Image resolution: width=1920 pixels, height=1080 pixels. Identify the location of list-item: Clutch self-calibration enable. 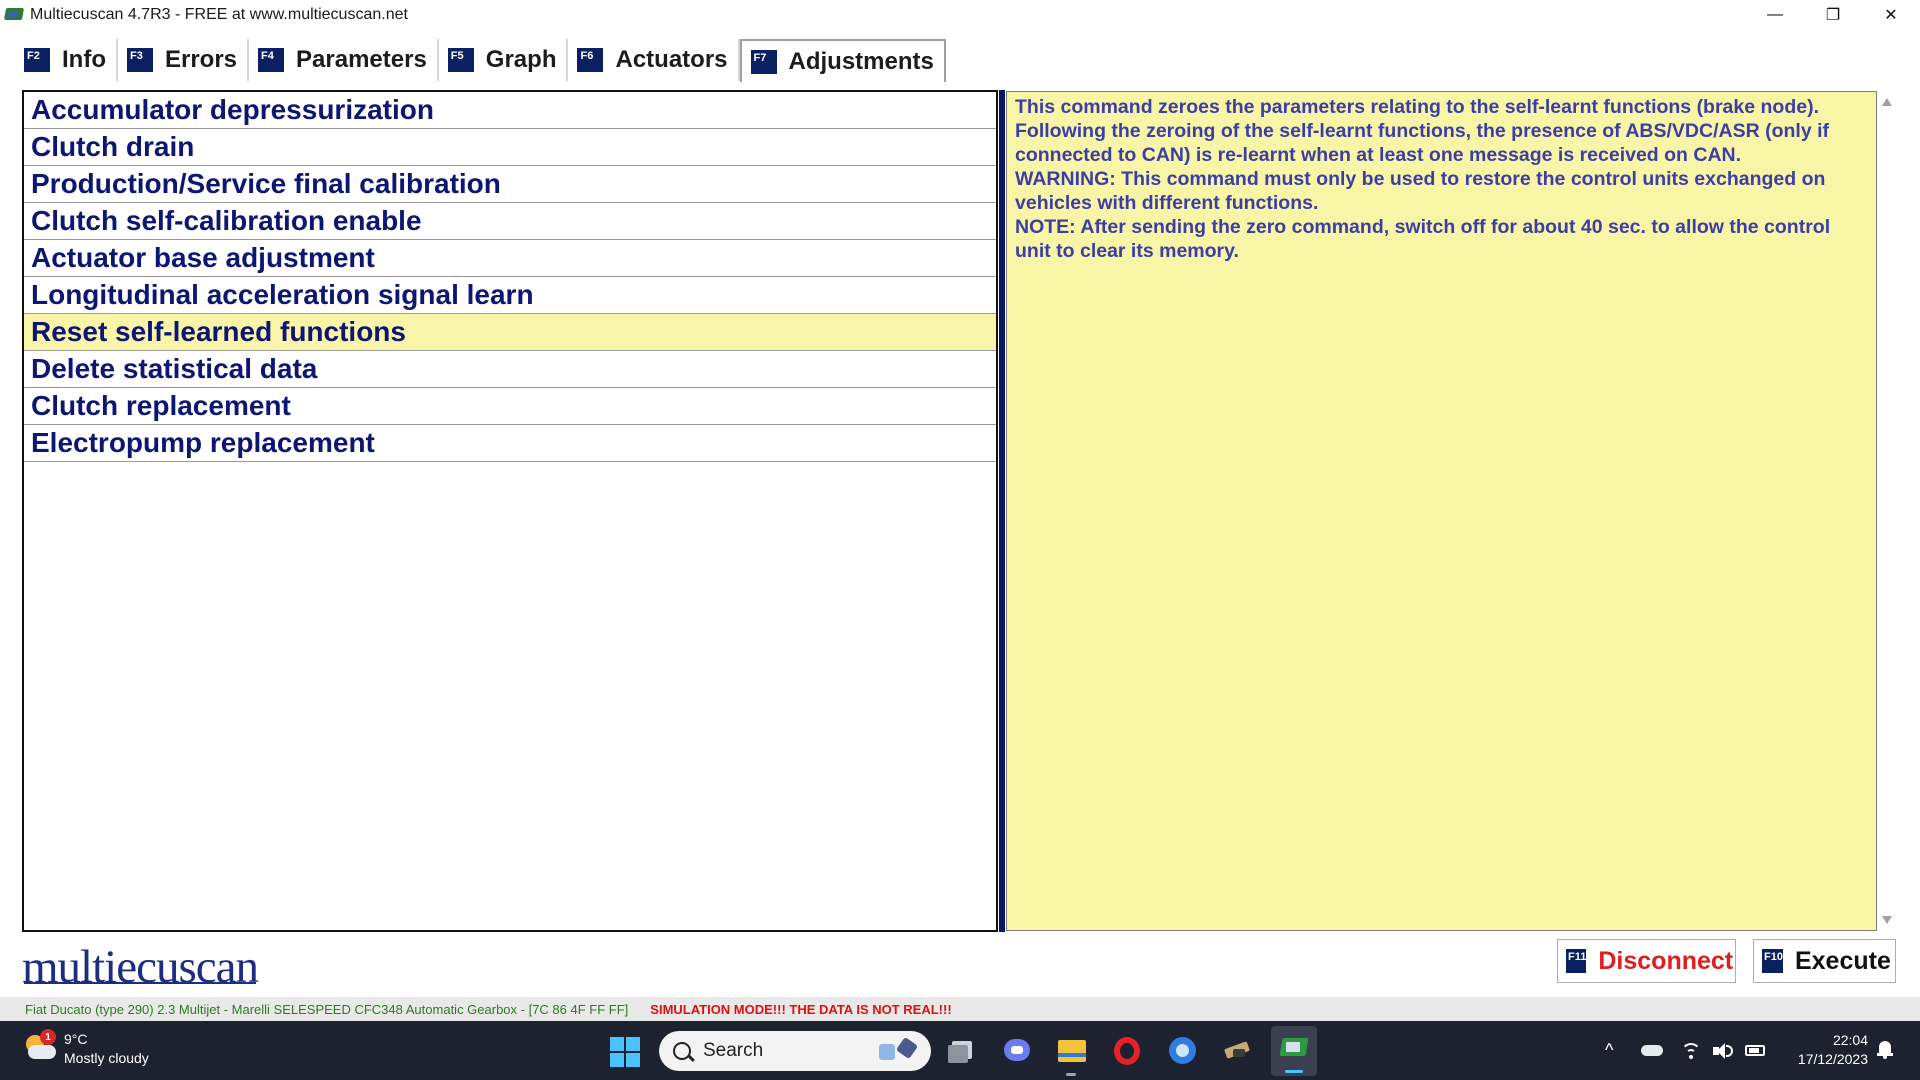
(510, 221).